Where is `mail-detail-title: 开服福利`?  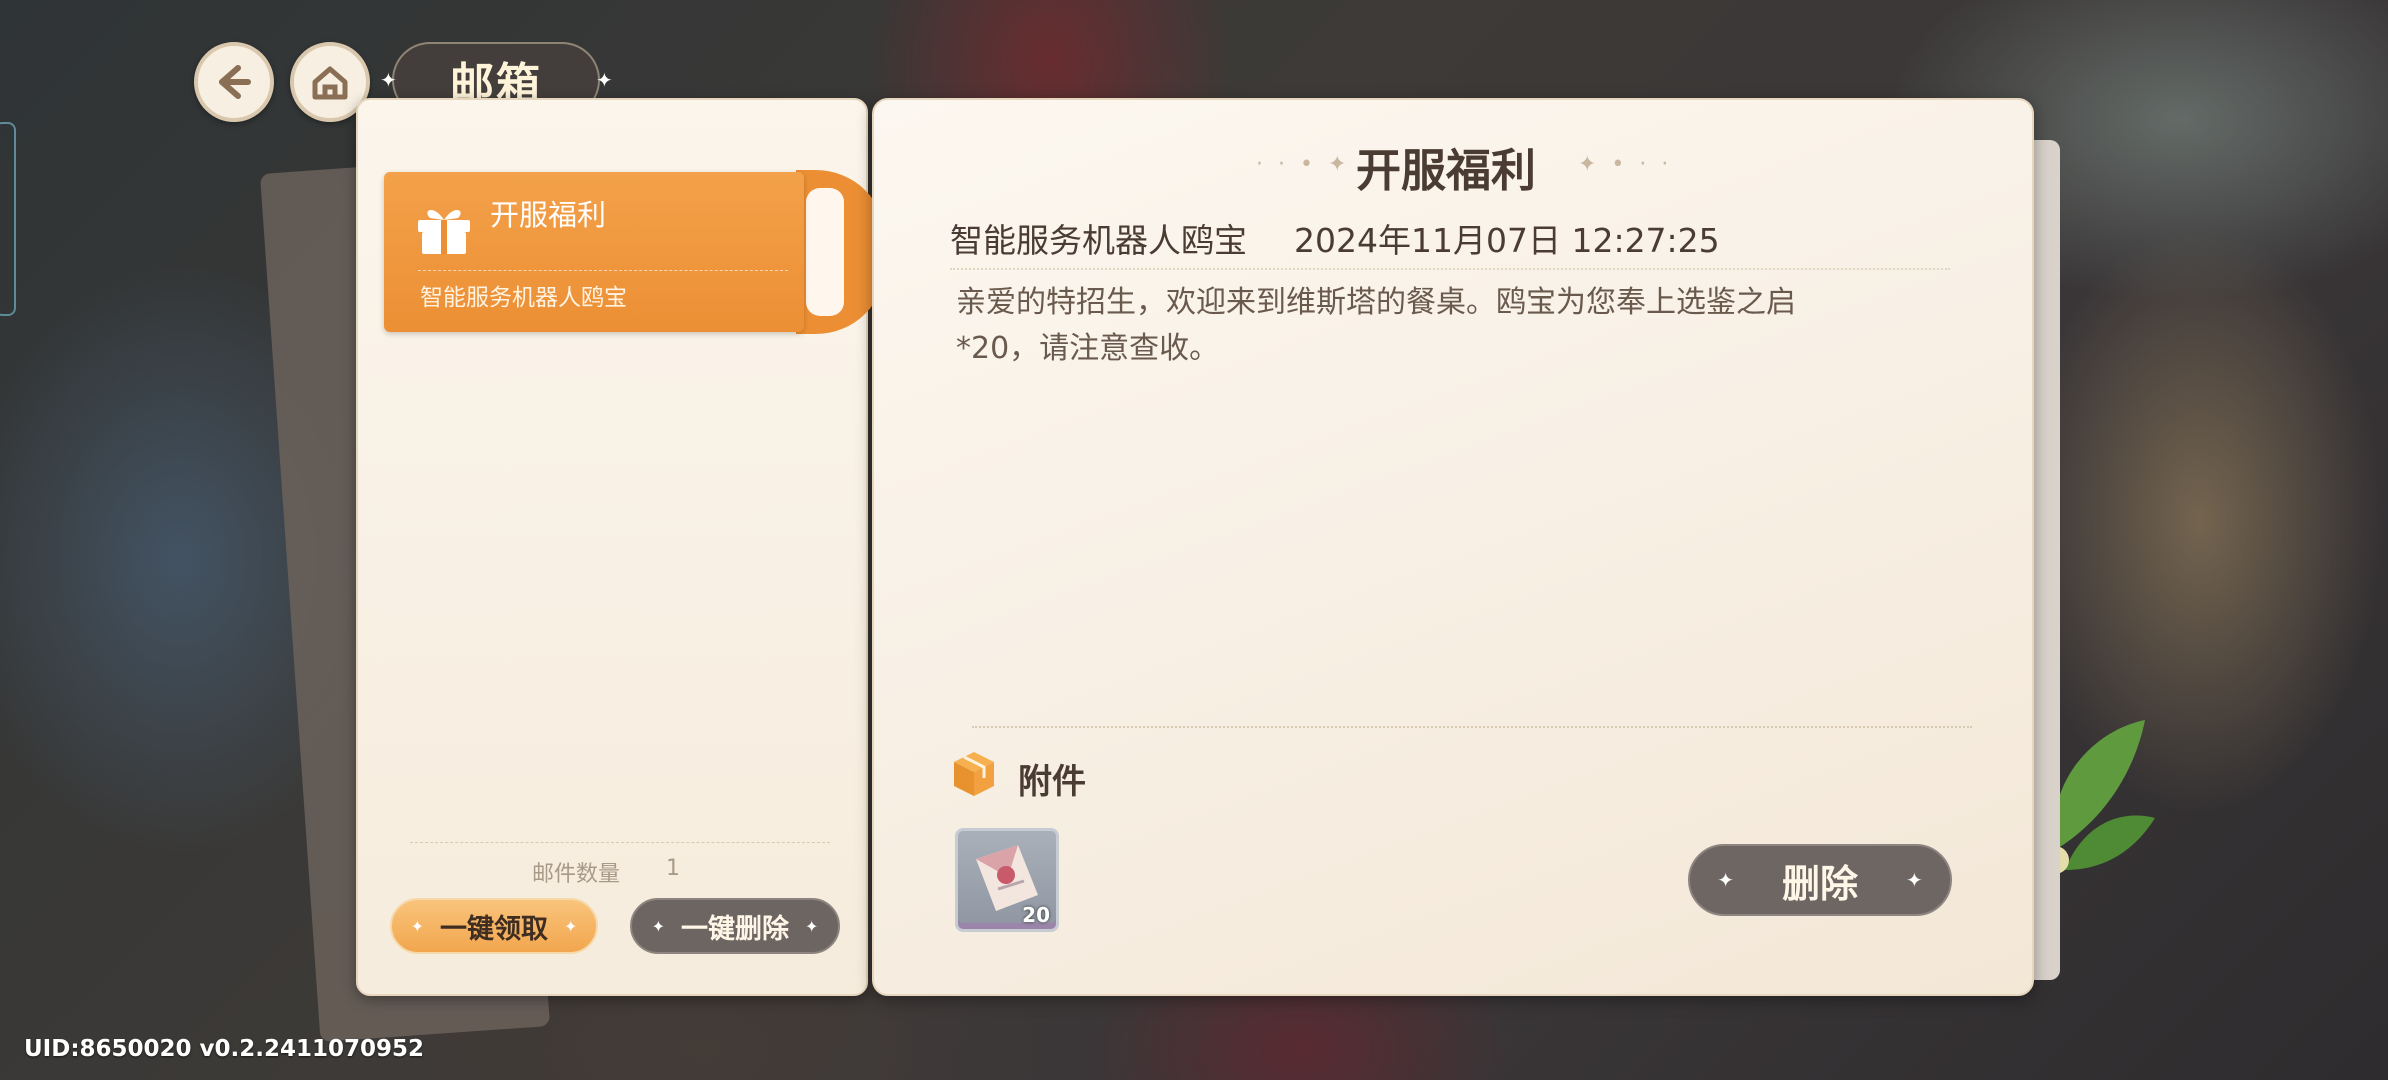
mail-detail-title: 开服福利 is located at coordinates (1446, 170).